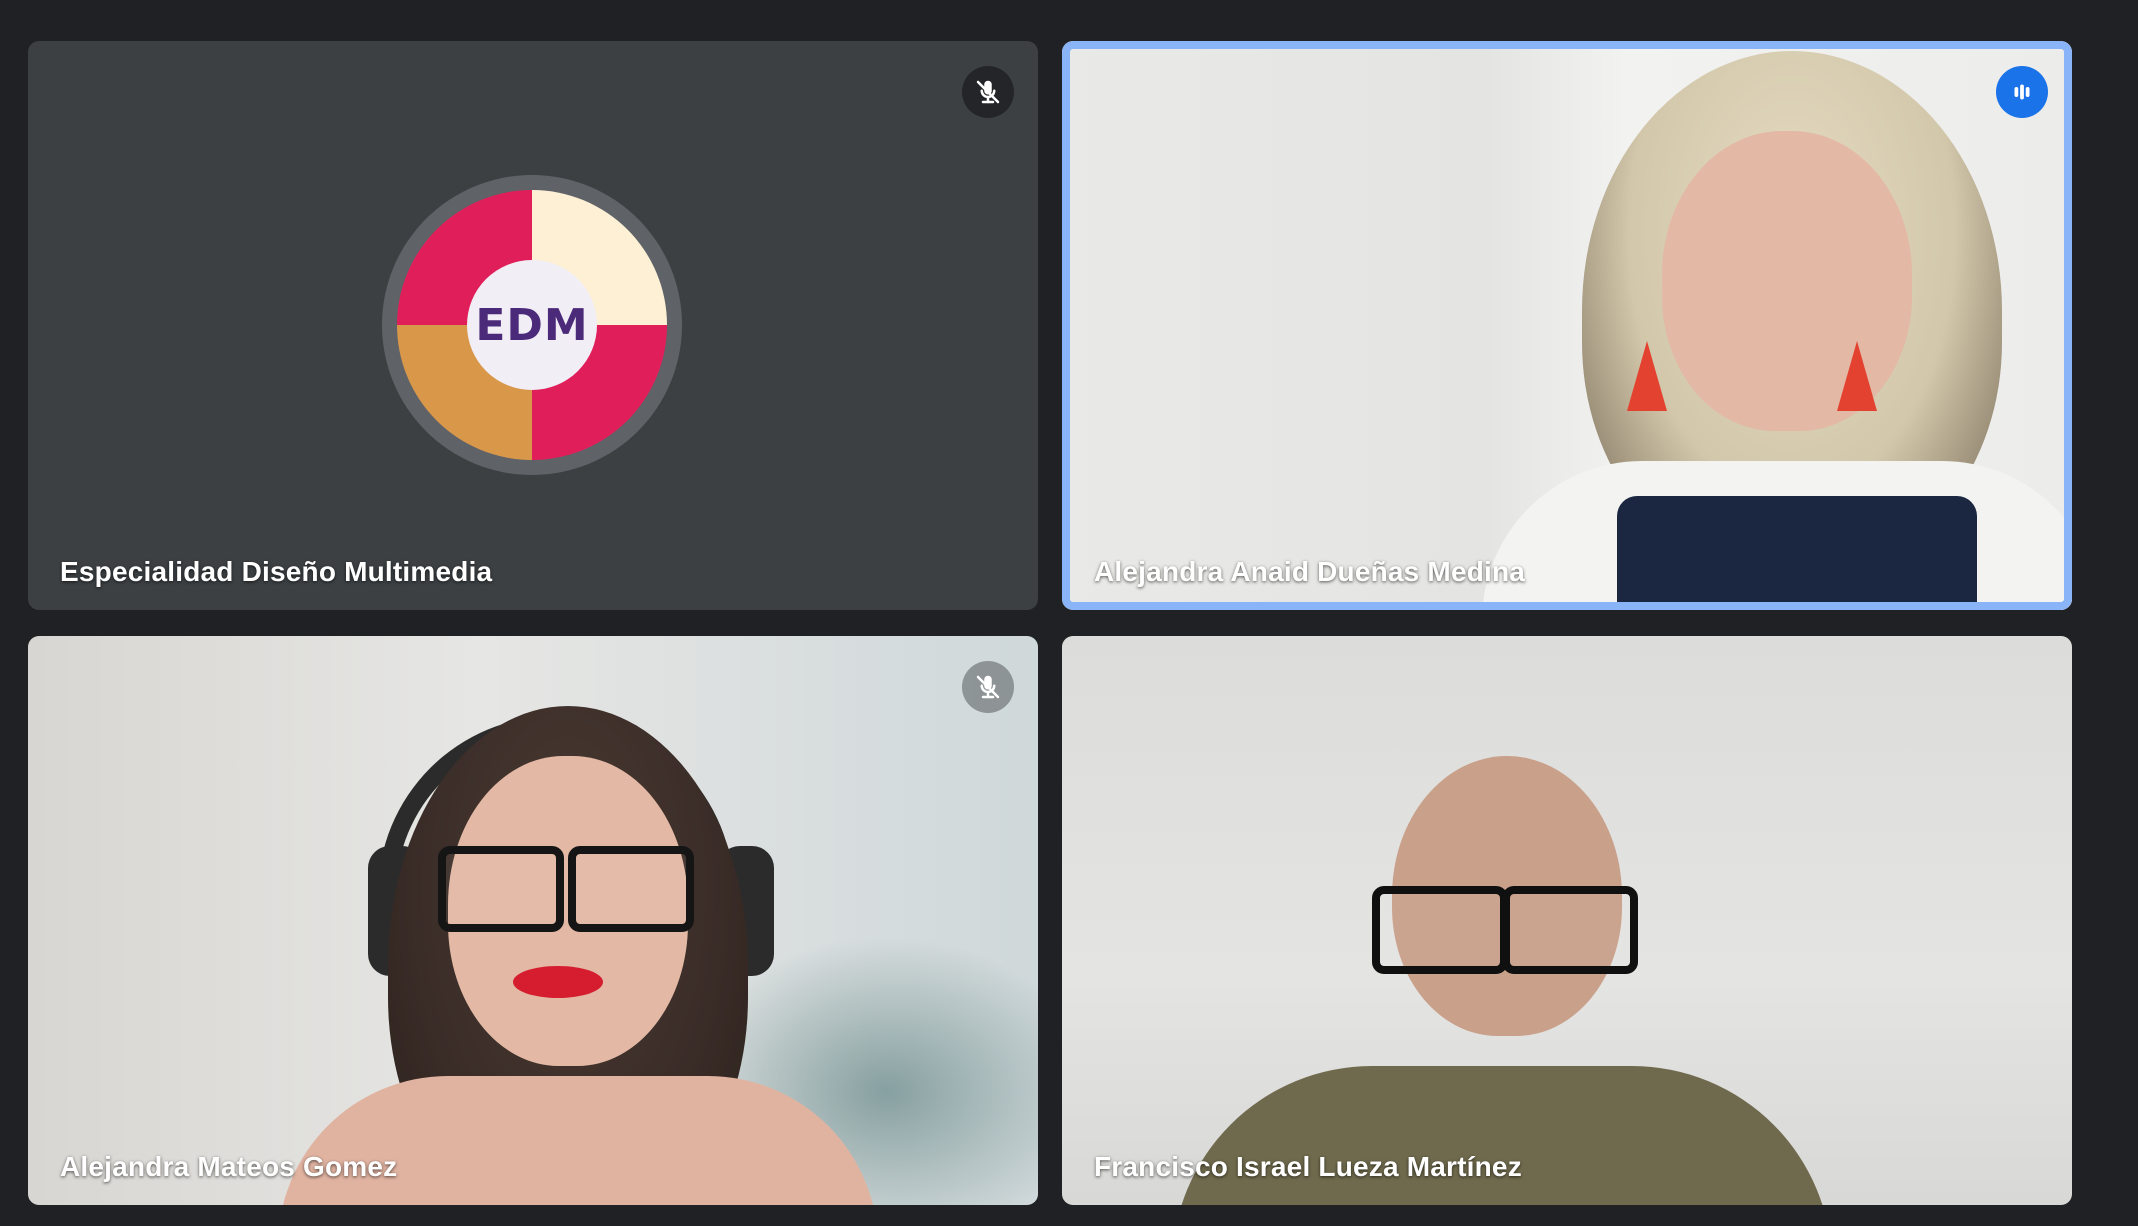  I want to click on avatar-image: EDM, so click(532, 325).